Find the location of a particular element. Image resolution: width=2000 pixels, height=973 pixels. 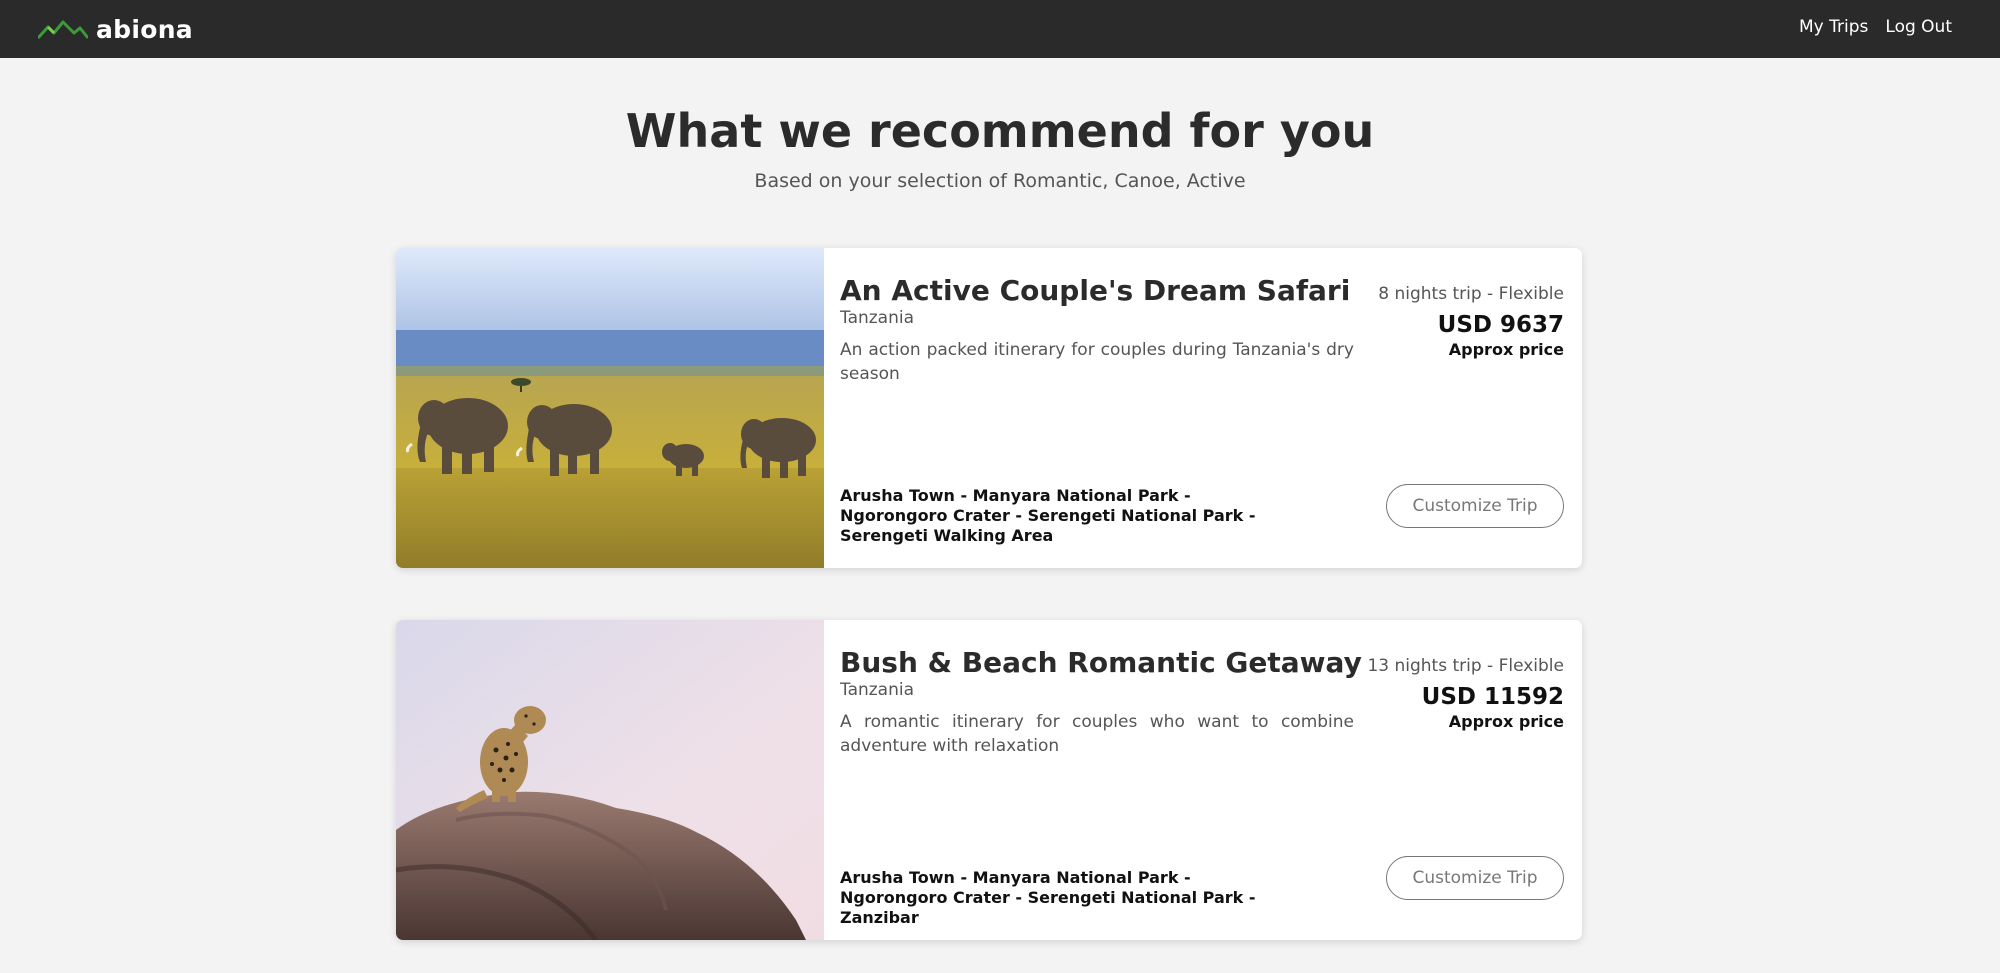

trip-duration: 13 nights trip - Flexible is located at coordinates (1465, 666).